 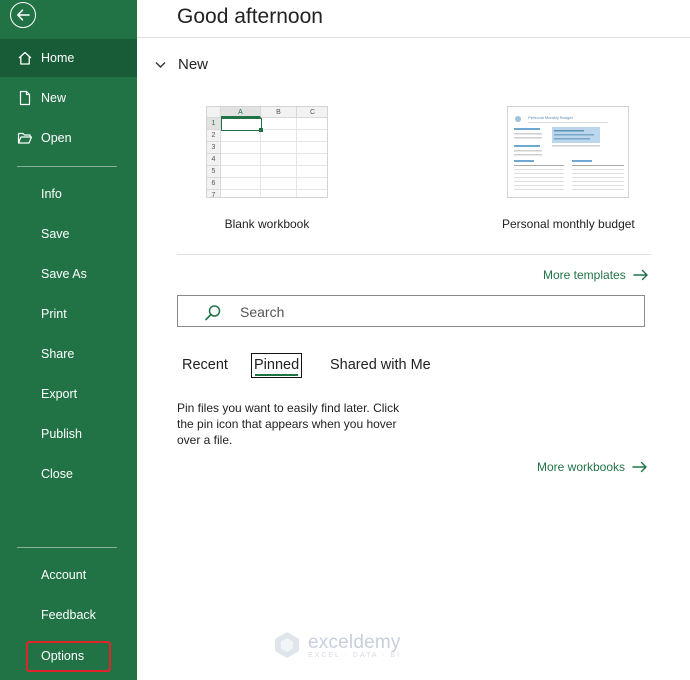 What do you see at coordinates (581, 467) in the screenshot?
I see `more-workbooks-label: More workbooks` at bounding box center [581, 467].